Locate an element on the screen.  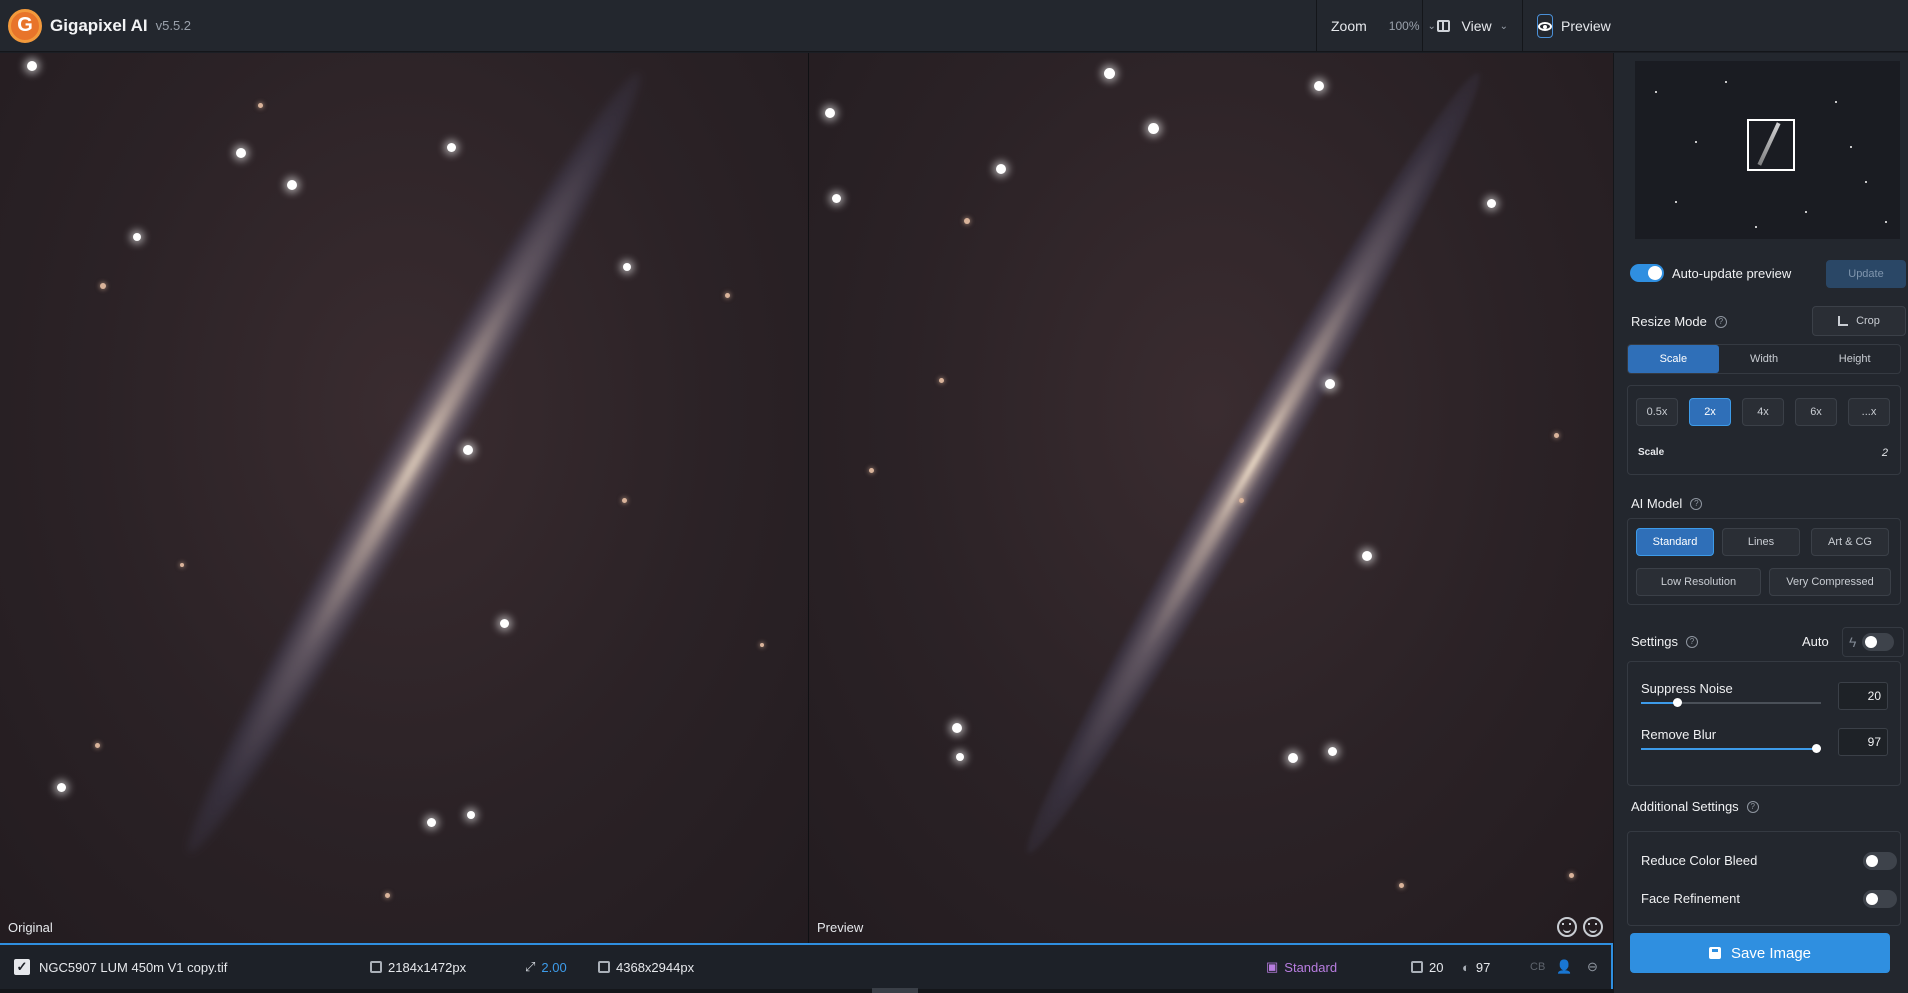
model-very-compressed-button: Very Compressed is located at coordinates (1830, 582).